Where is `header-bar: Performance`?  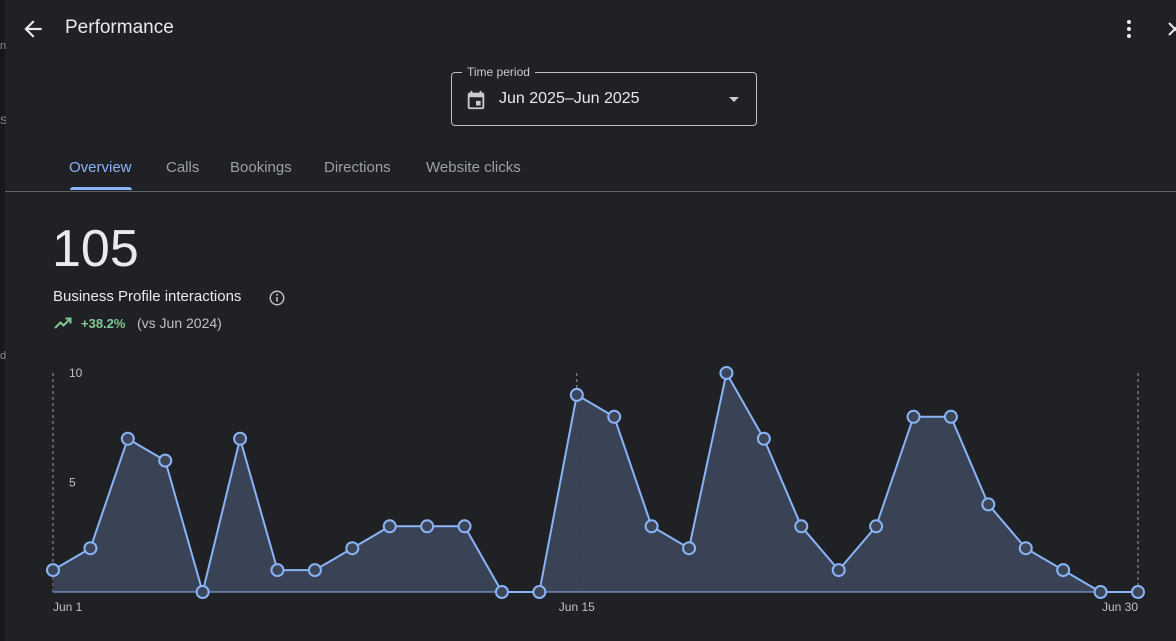
header-bar: Performance is located at coordinates (588, 28).